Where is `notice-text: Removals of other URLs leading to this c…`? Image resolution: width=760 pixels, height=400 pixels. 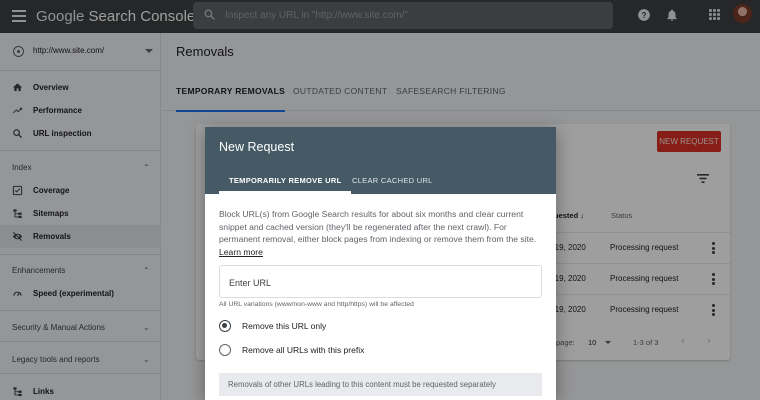
notice-text: Removals of other URLs leading to this c… is located at coordinates (362, 384).